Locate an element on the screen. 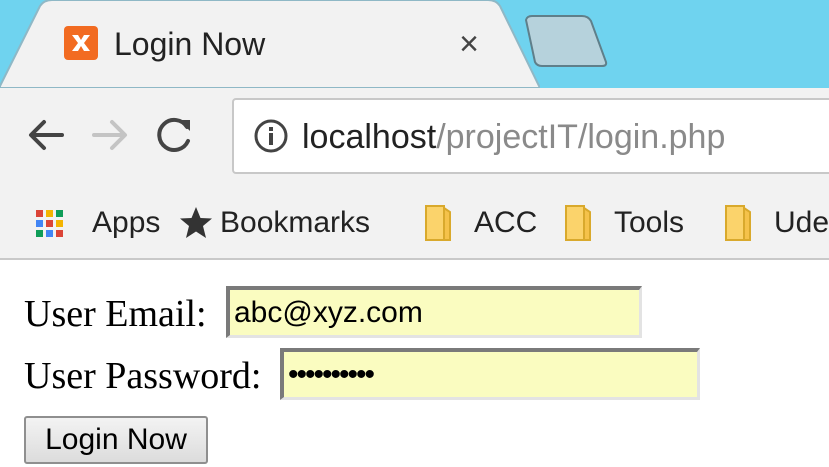 The width and height of the screenshot is (829, 467). arrow-left-icon is located at coordinates (46, 135).